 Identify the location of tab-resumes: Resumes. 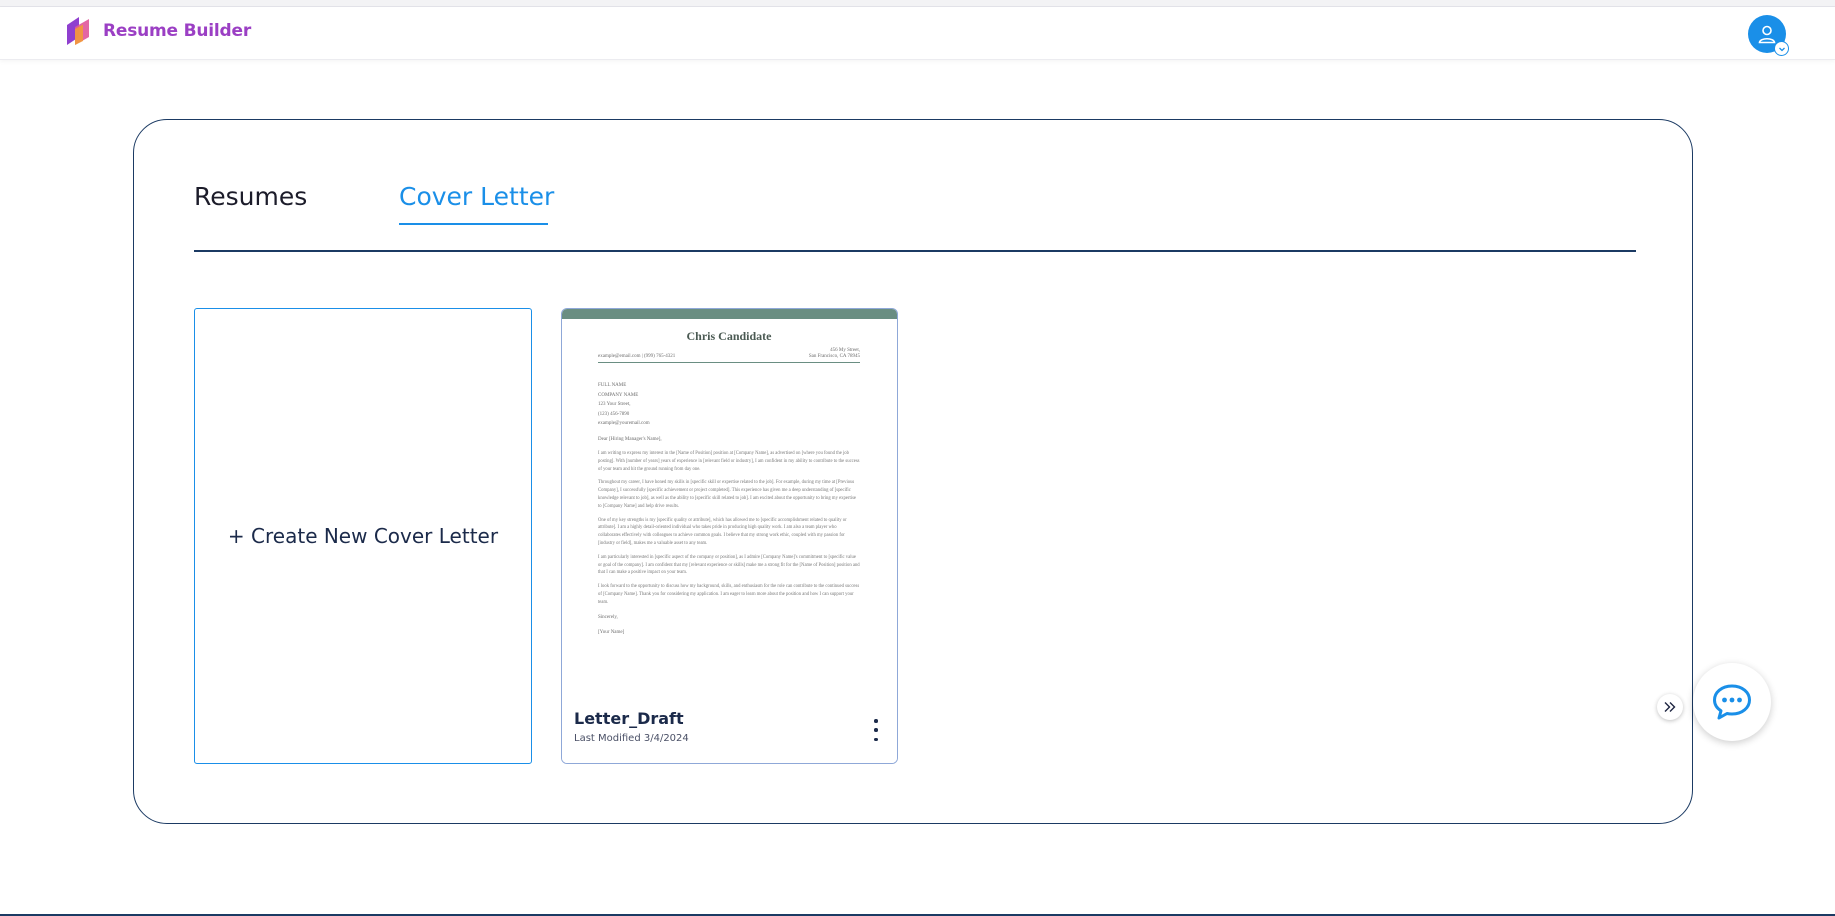
(250, 196).